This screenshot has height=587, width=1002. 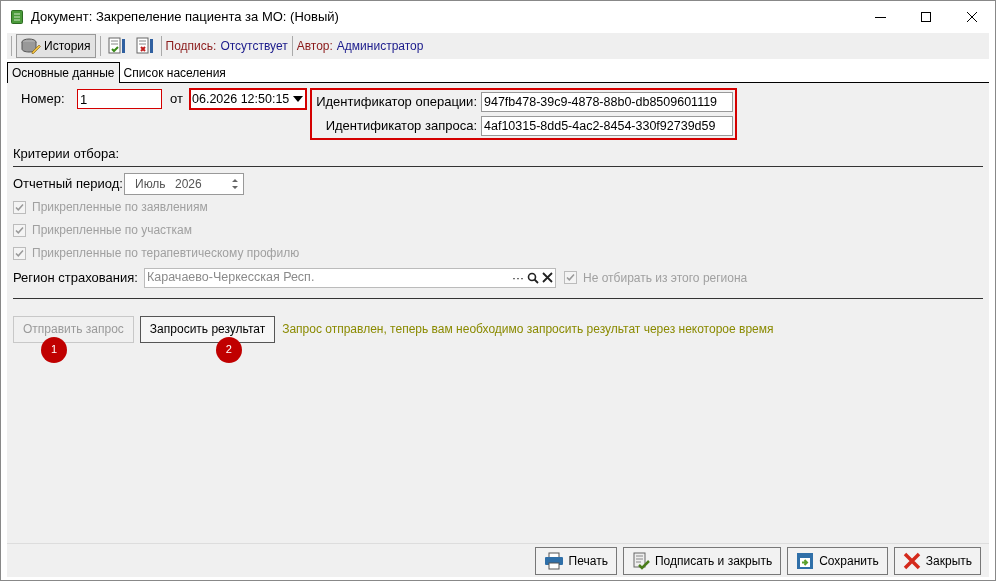 I want to click on region-value: Карачаево-Черкесская Респ., so click(x=231, y=278).